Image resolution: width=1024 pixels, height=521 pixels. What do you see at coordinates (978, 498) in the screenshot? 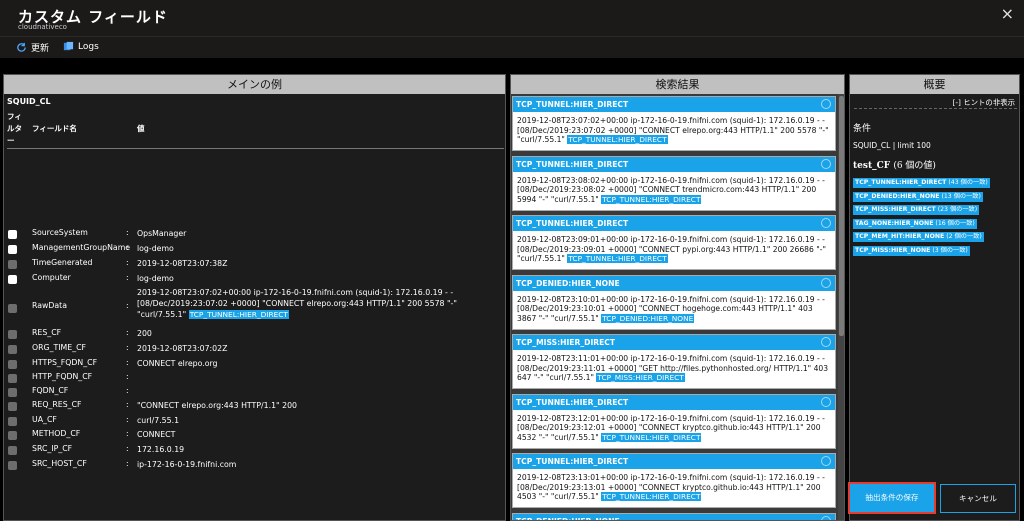
I see `cancel-button: キャンセル` at bounding box center [978, 498].